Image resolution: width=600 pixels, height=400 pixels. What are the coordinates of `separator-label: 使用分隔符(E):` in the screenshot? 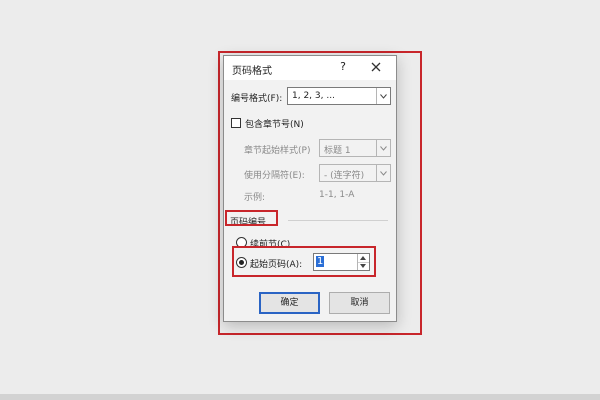 It's located at (274, 176).